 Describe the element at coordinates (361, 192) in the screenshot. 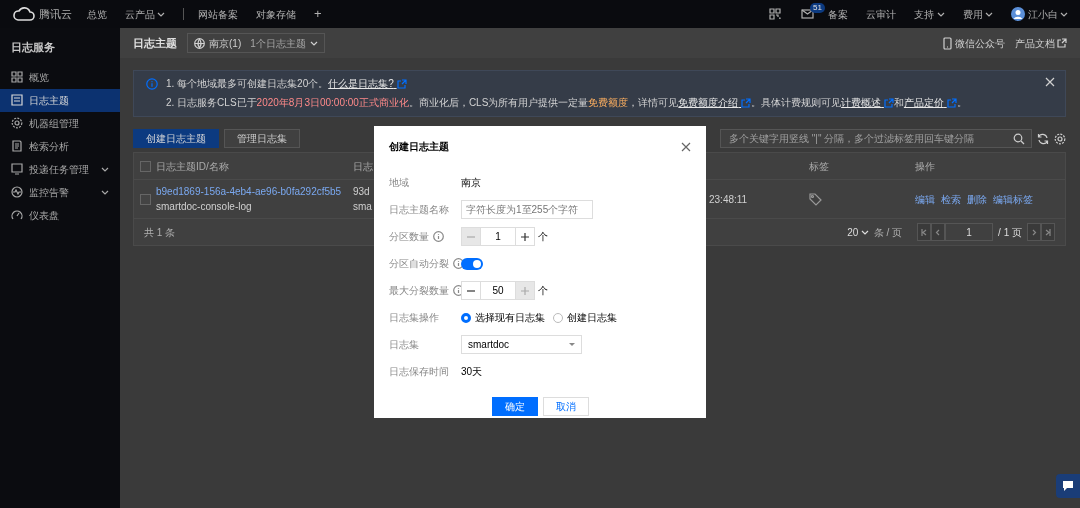

I see `table-cell-text: 93d` at that location.